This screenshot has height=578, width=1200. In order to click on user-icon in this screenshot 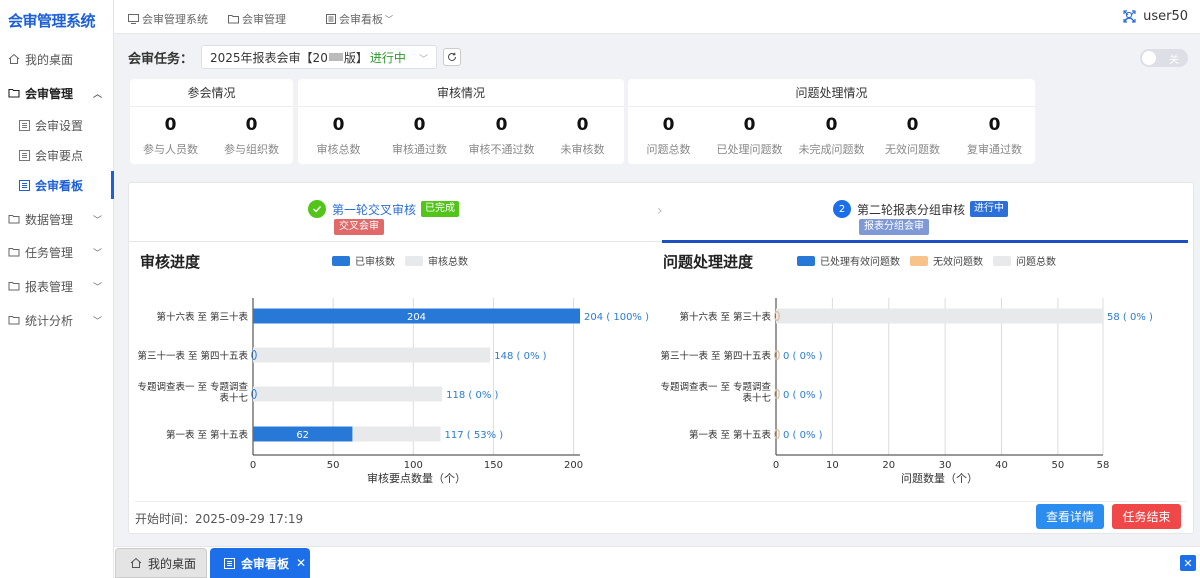, I will do `click(1129, 17)`.